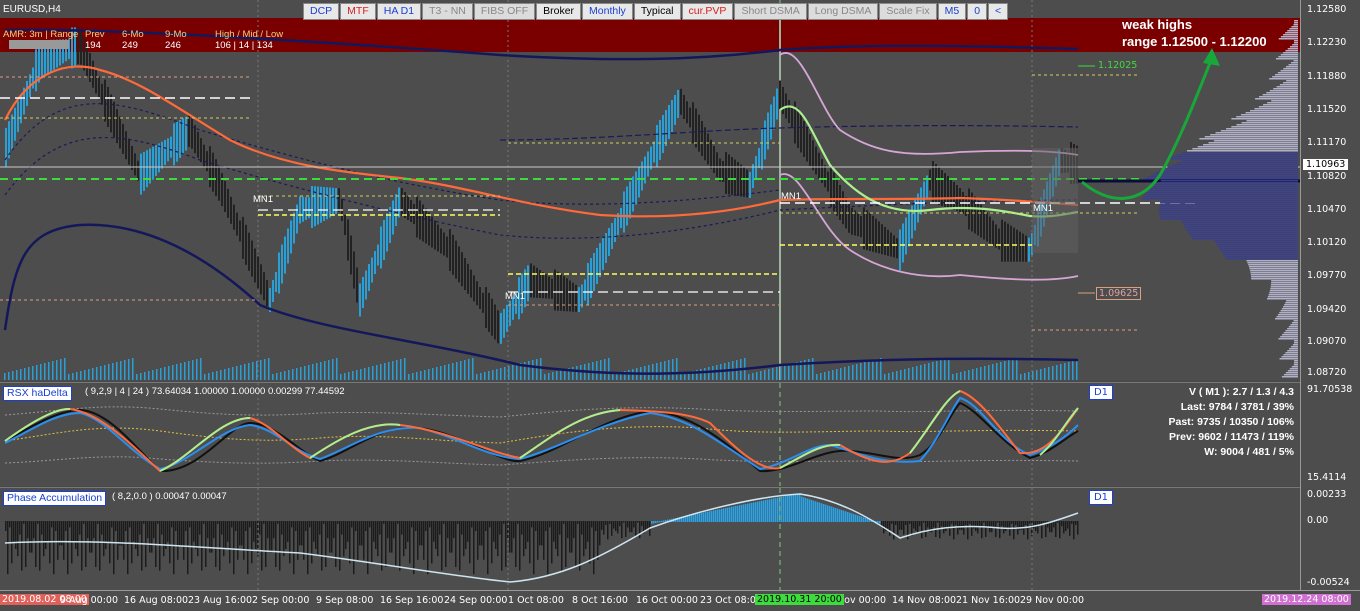 The height and width of the screenshot is (611, 1360). Describe the element at coordinates (843, 11) in the screenshot. I see `toolbar-button: Long DSMA` at that location.